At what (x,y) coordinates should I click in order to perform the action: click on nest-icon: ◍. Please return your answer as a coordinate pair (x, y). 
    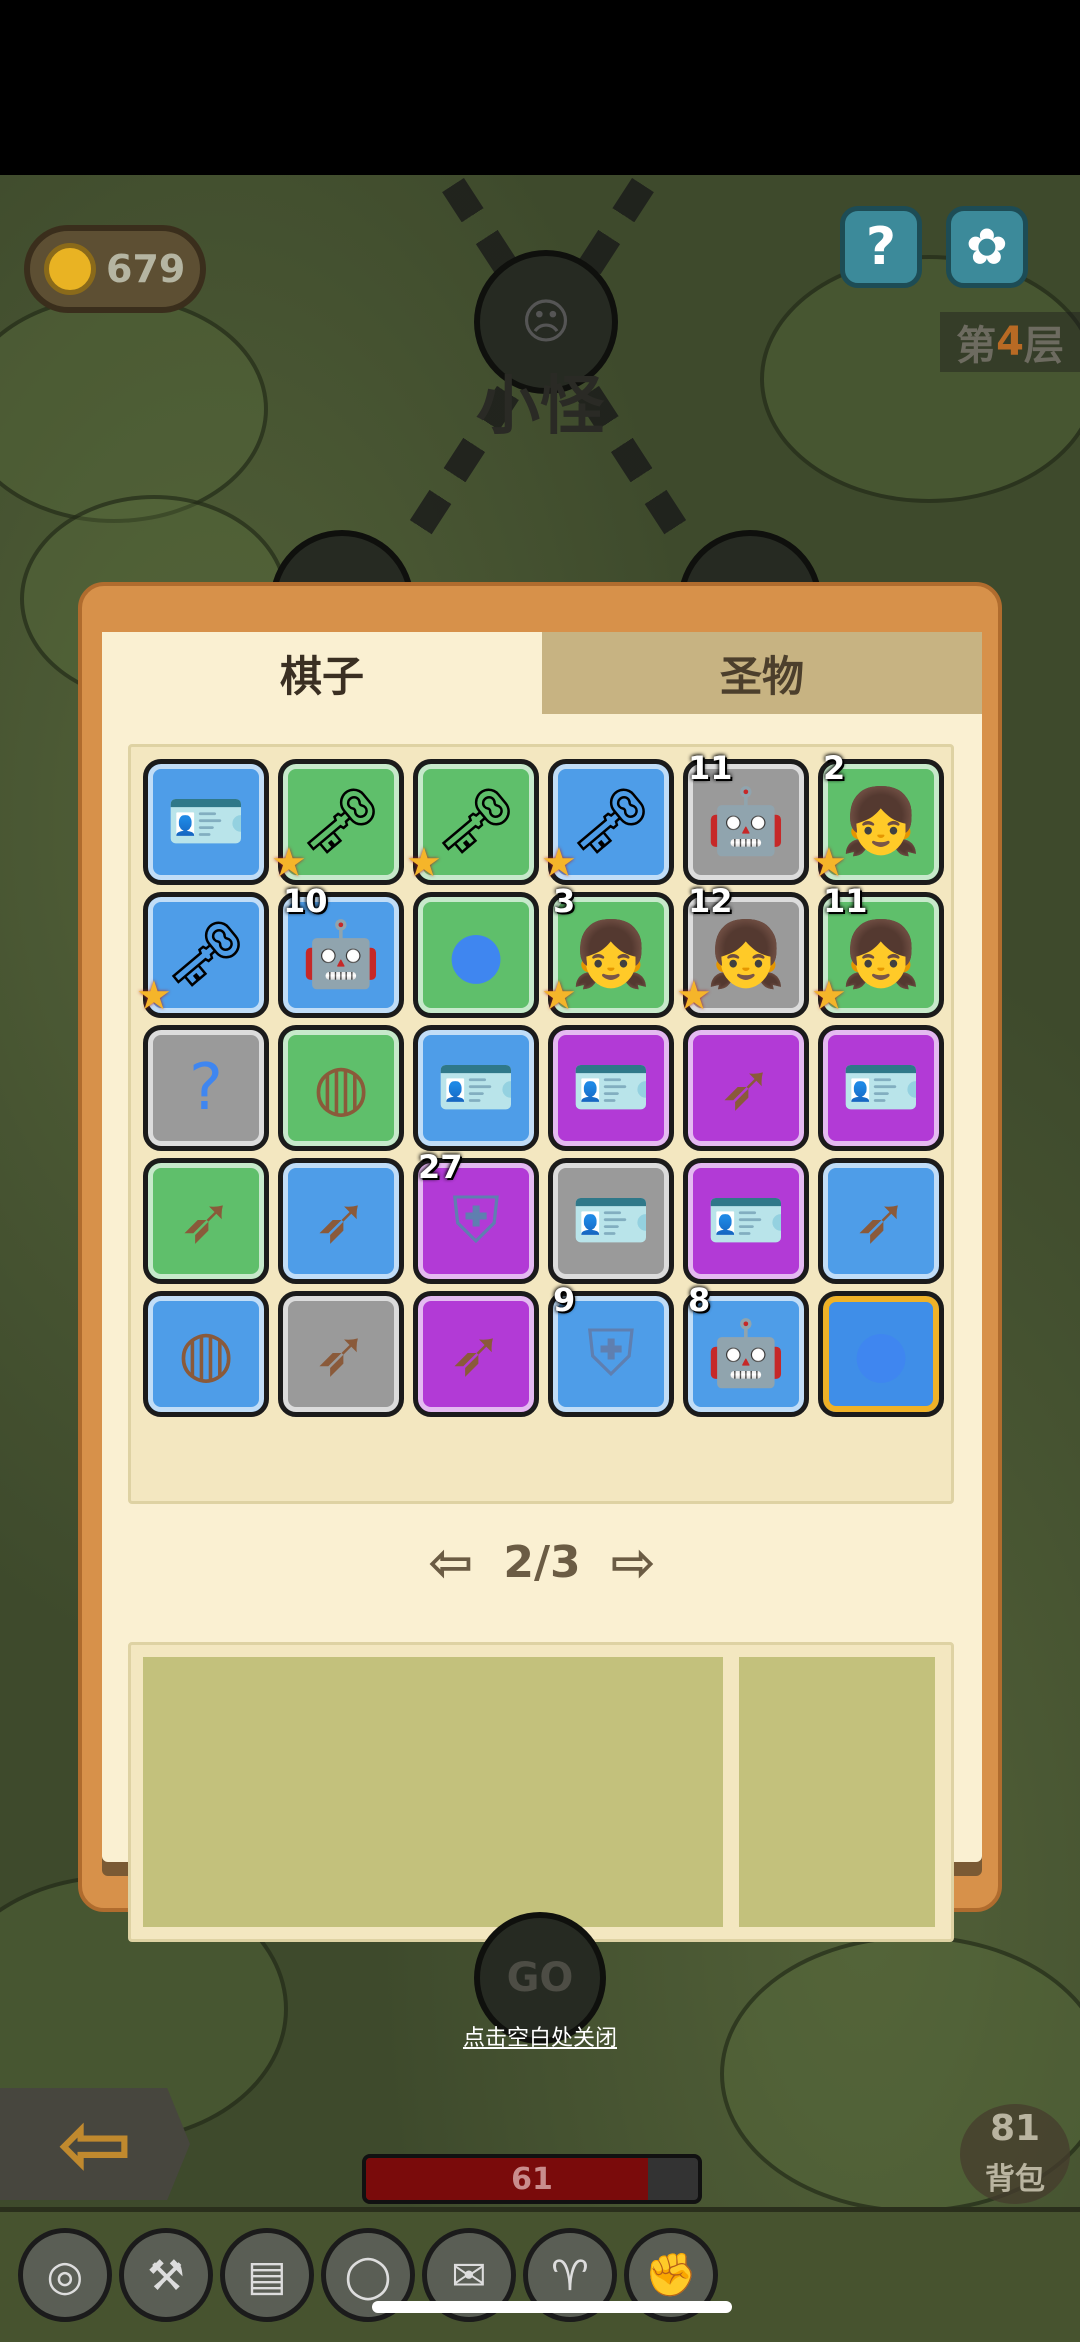
    Looking at the image, I should click on (206, 1354).